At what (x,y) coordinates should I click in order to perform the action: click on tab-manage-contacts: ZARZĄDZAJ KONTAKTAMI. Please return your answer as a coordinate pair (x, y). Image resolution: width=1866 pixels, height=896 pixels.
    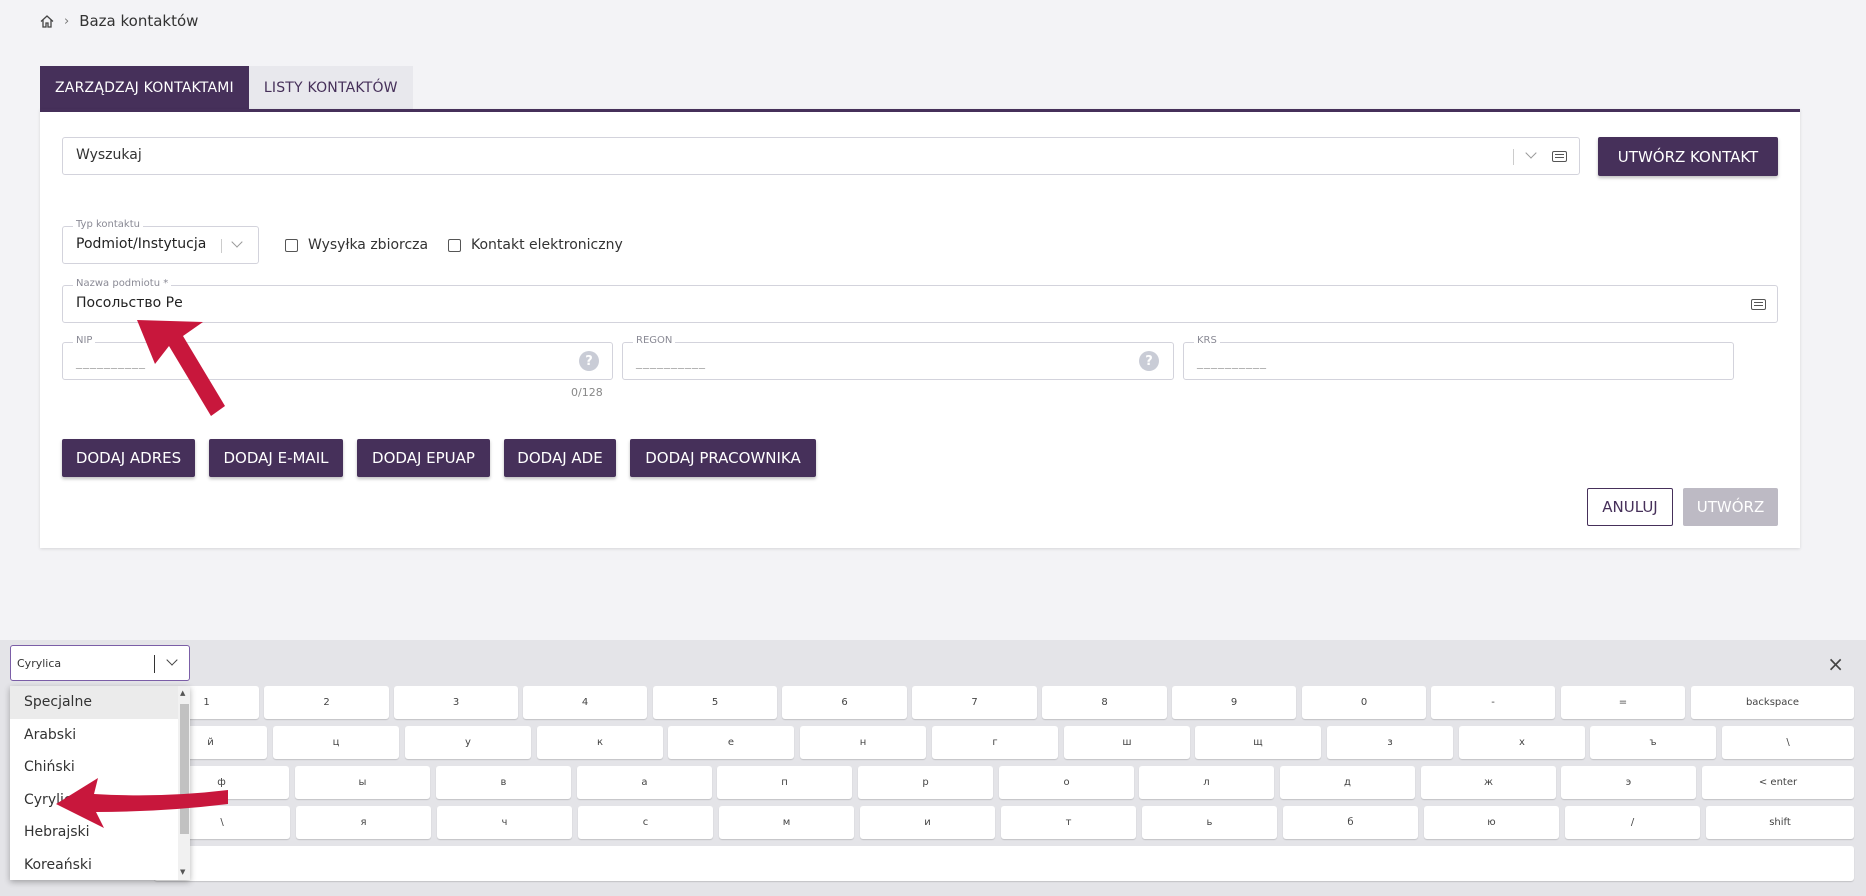
    Looking at the image, I should click on (144, 87).